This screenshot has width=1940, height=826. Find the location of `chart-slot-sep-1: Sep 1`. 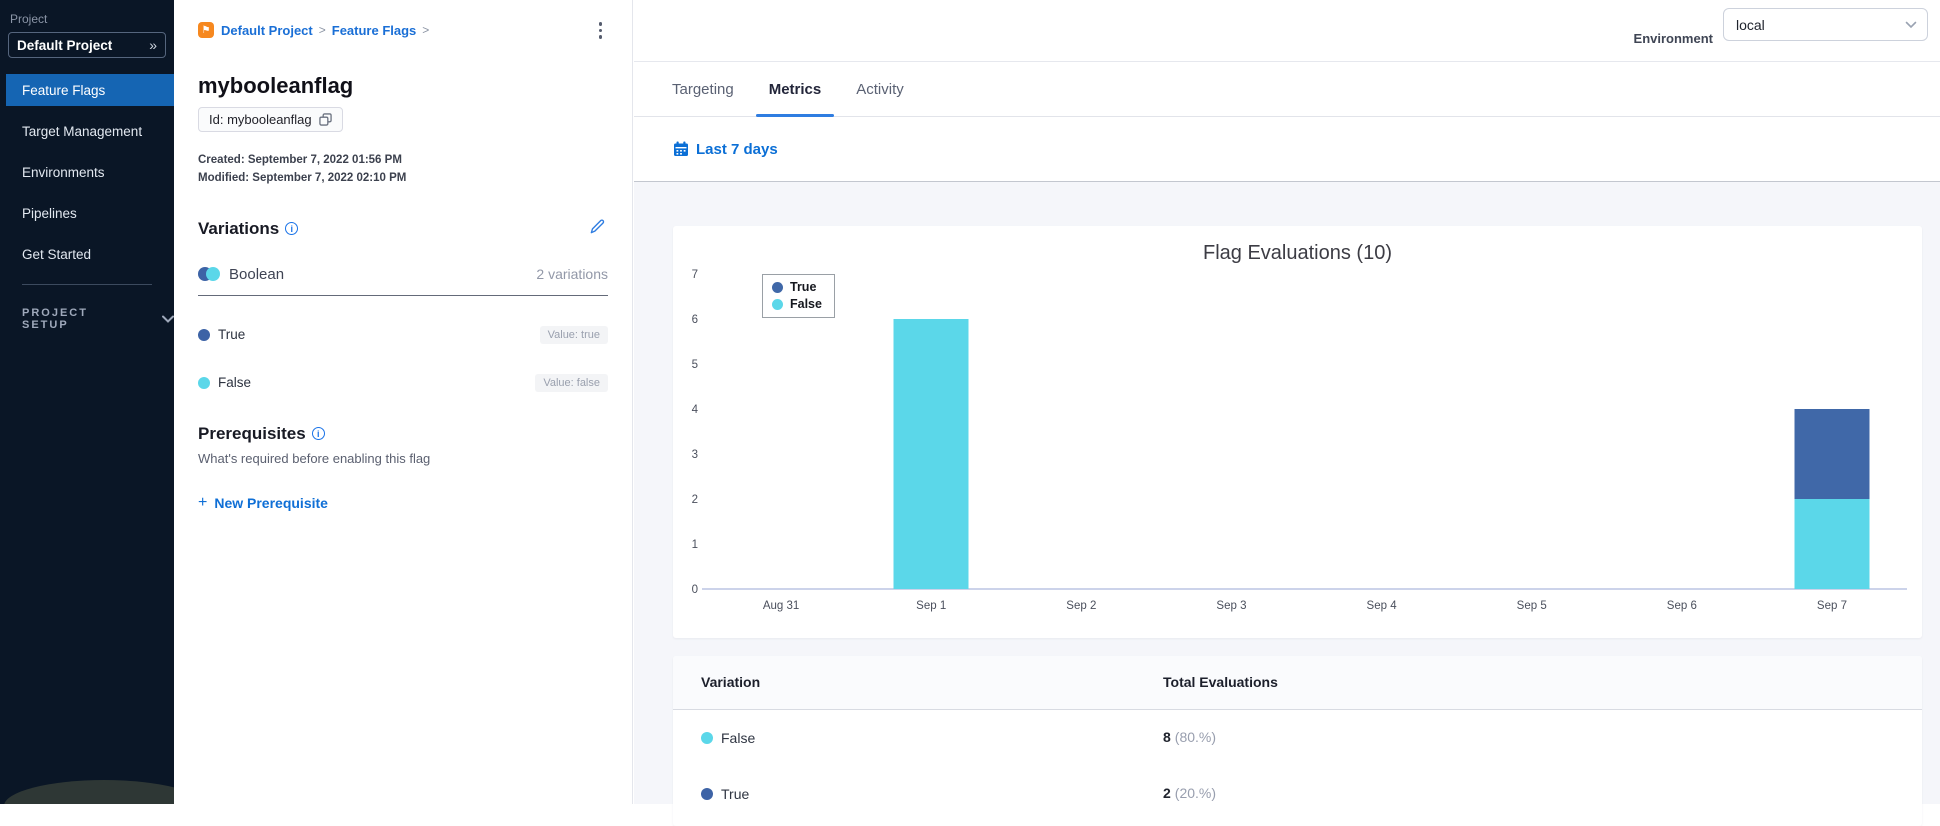

chart-slot-sep-1: Sep 1 is located at coordinates (931, 443).